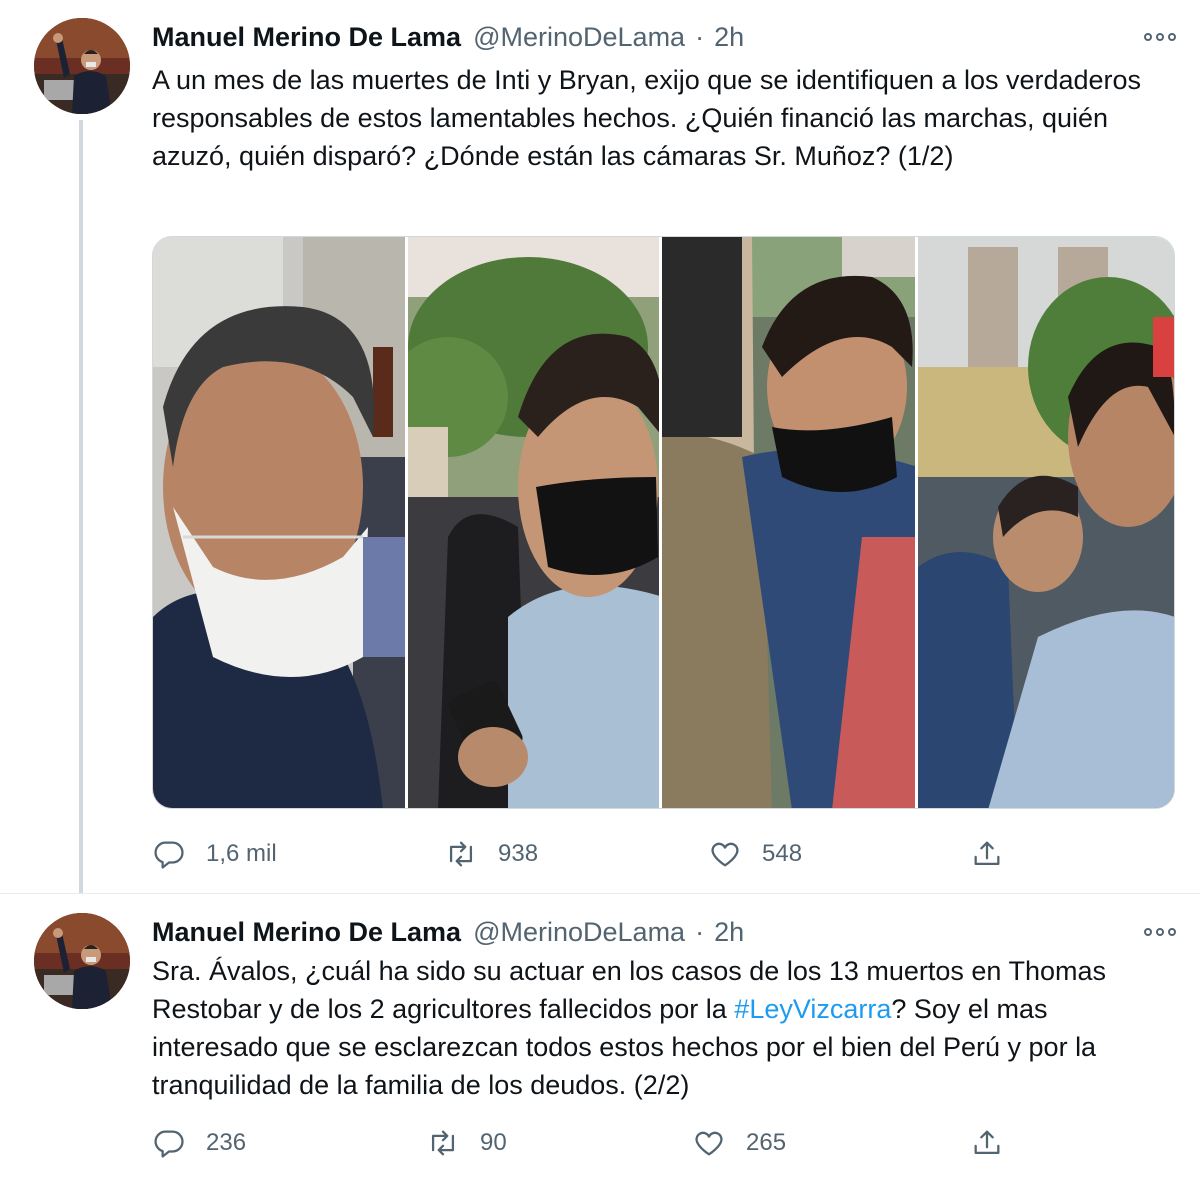 The height and width of the screenshot is (1193, 1200). What do you see at coordinates (491, 854) in the screenshot?
I see `retweet-button: 938` at bounding box center [491, 854].